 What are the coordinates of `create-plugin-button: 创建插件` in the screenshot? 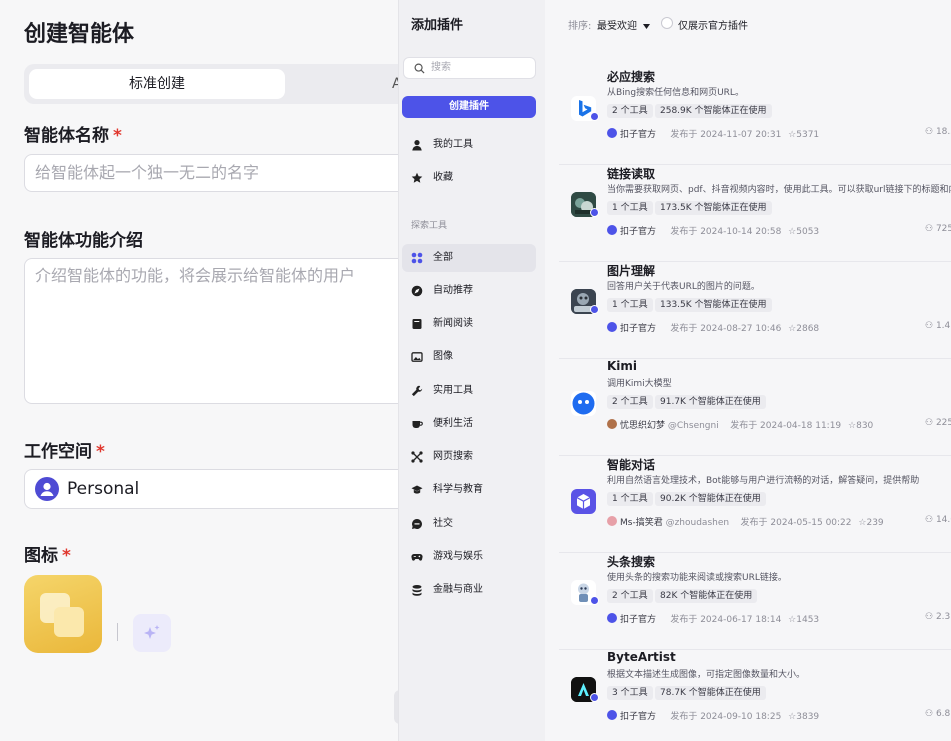 It's located at (469, 107).